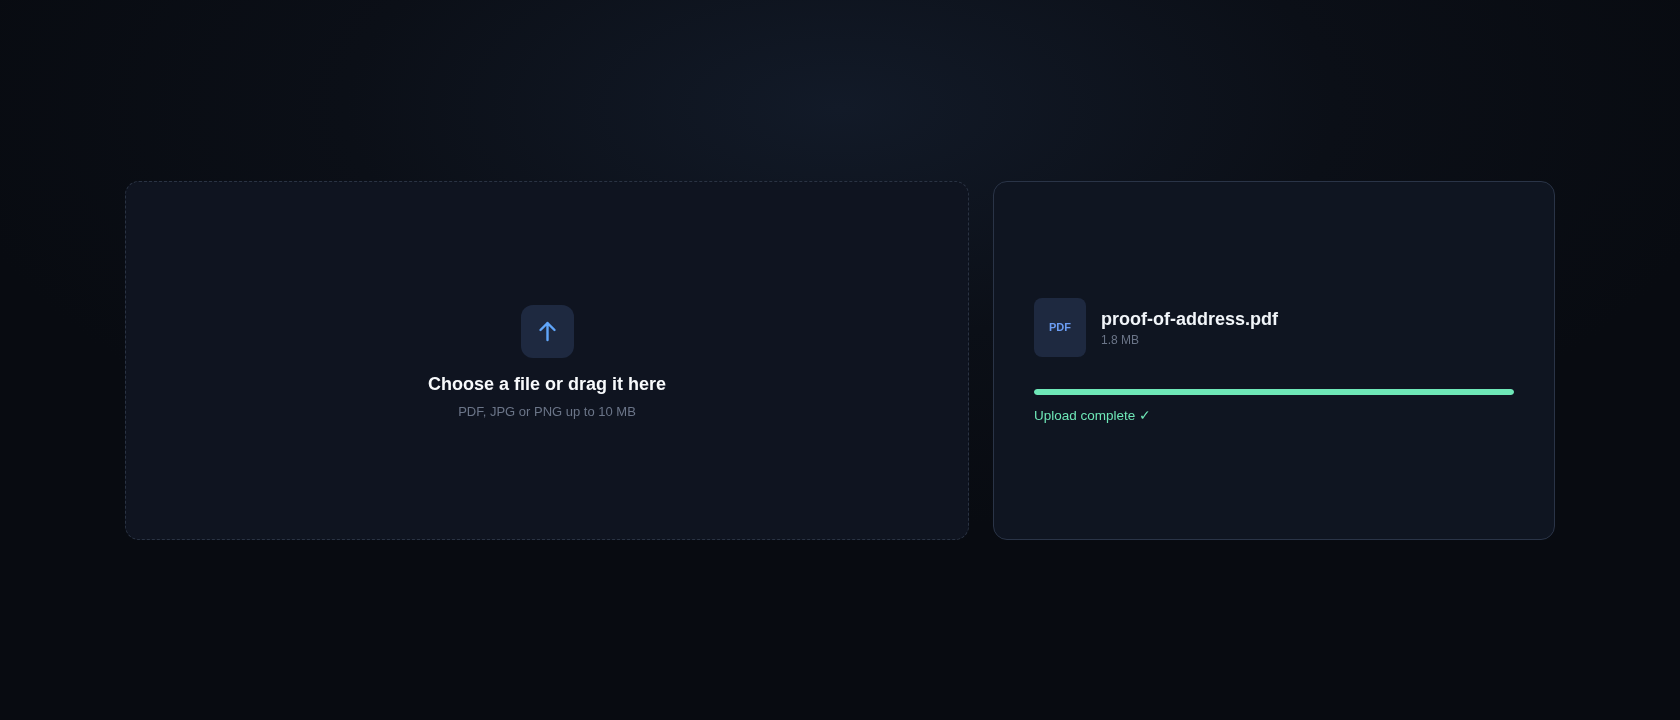  I want to click on pdf-file-badge: PDF, so click(1060, 327).